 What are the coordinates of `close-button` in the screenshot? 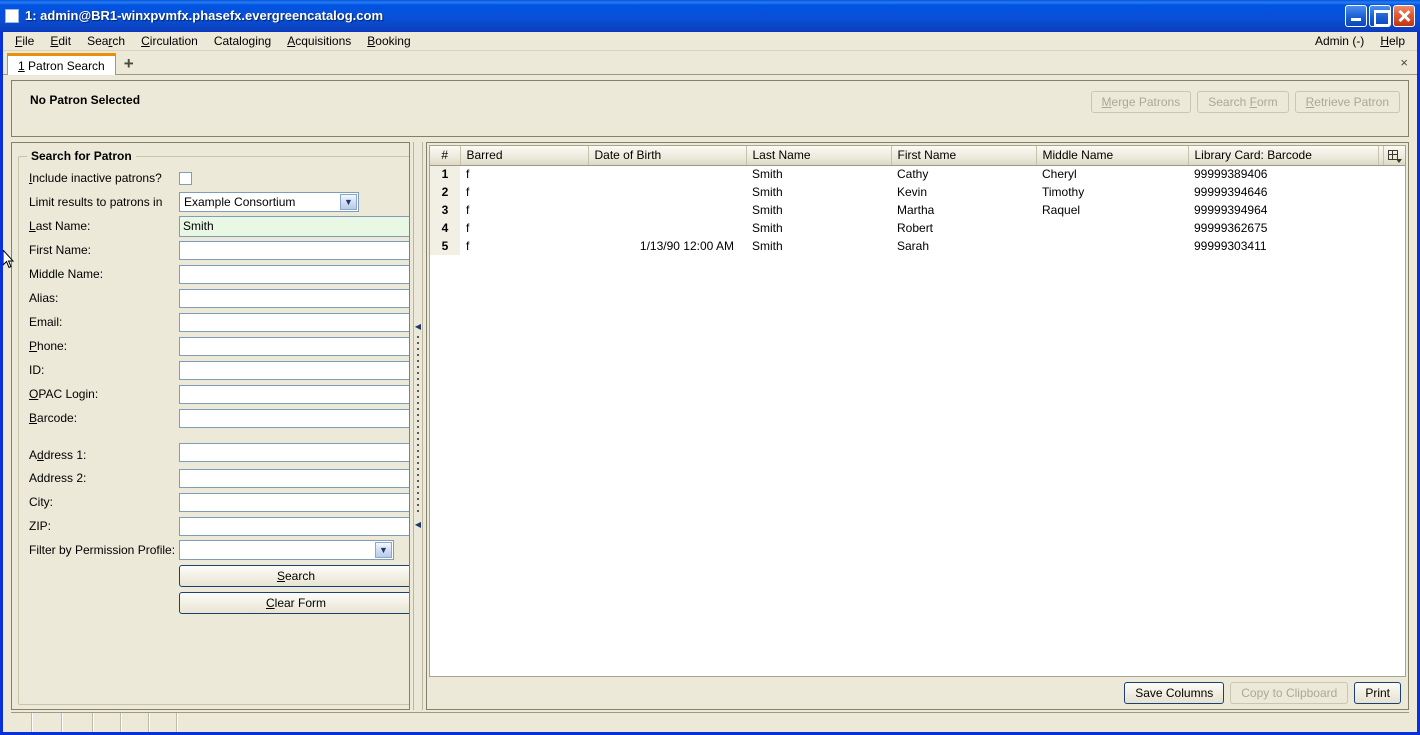 It's located at (1404, 15).